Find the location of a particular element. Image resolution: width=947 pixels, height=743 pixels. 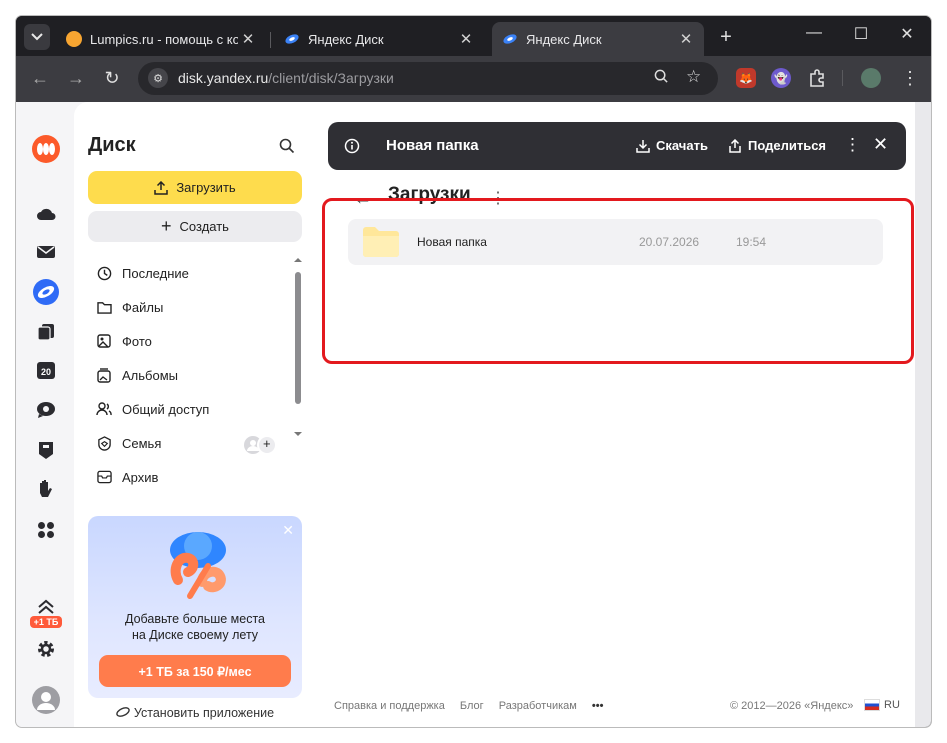

address-bar: ⚙ disk.yandex.ru/client/disk/Загрузки ☆ is located at coordinates (428, 78).